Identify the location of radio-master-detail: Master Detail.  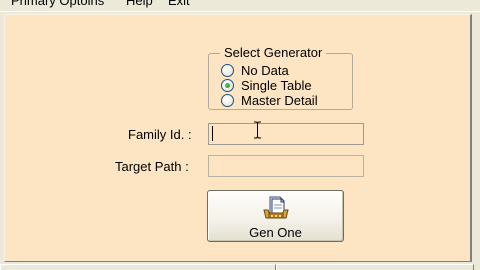
(269, 100).